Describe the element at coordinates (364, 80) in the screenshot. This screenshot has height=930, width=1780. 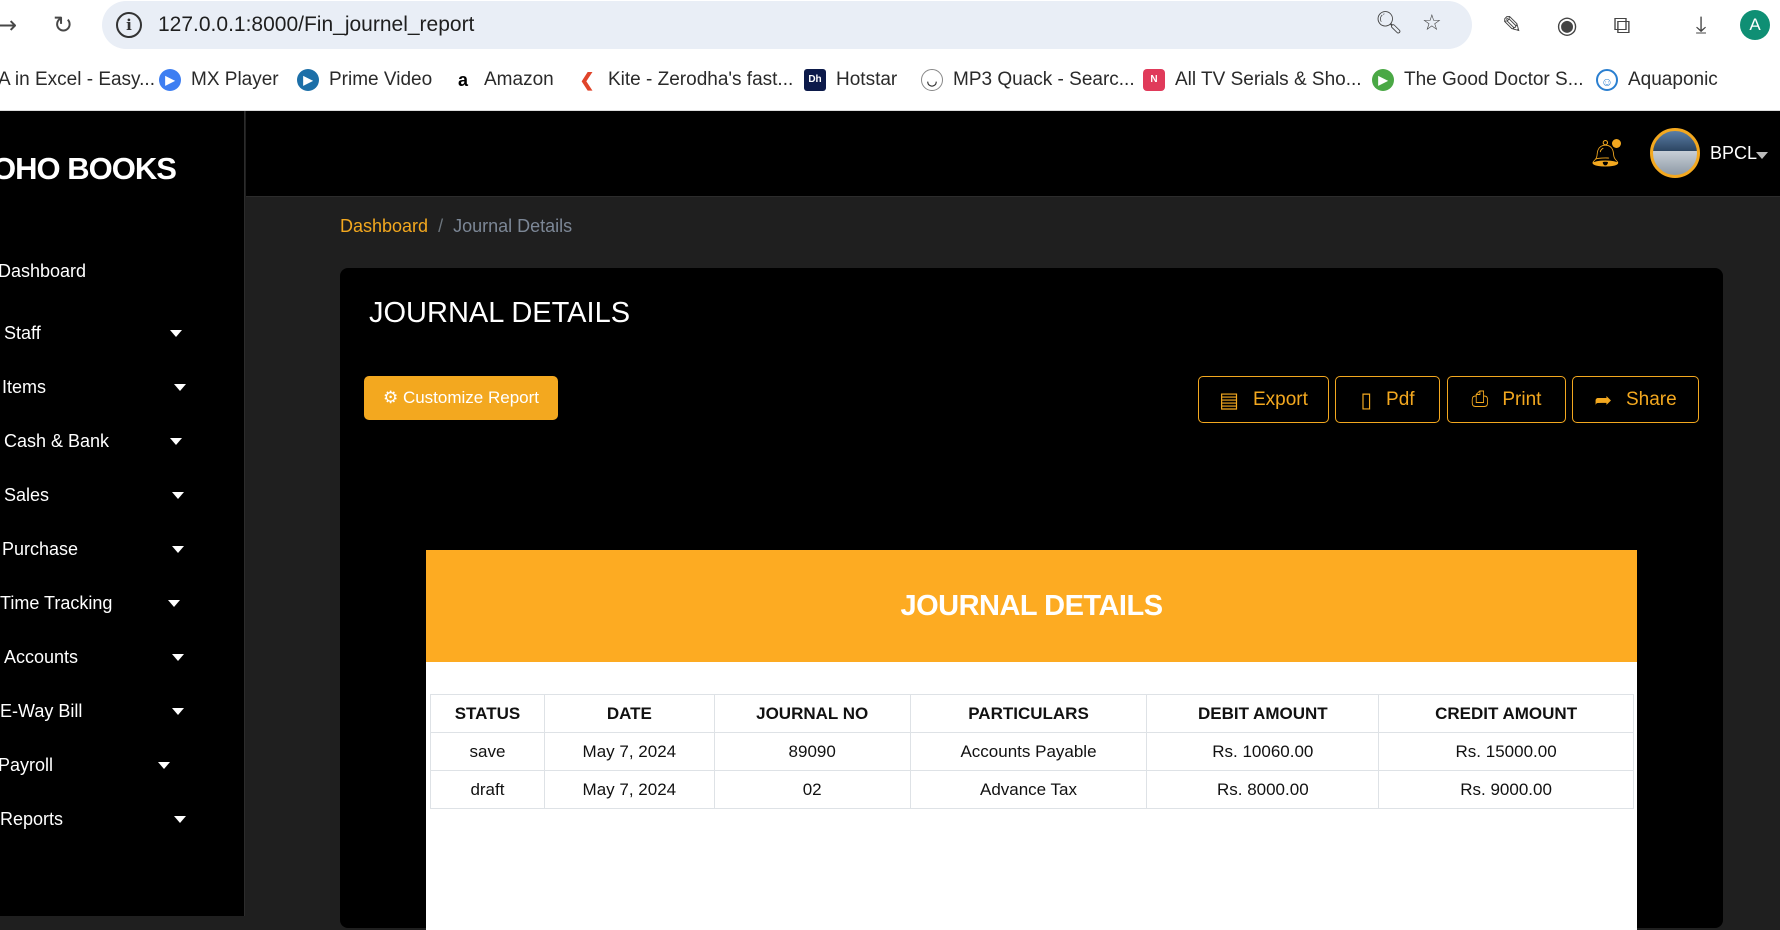
I see `bookmark-item: ▶ Prime Video` at that location.